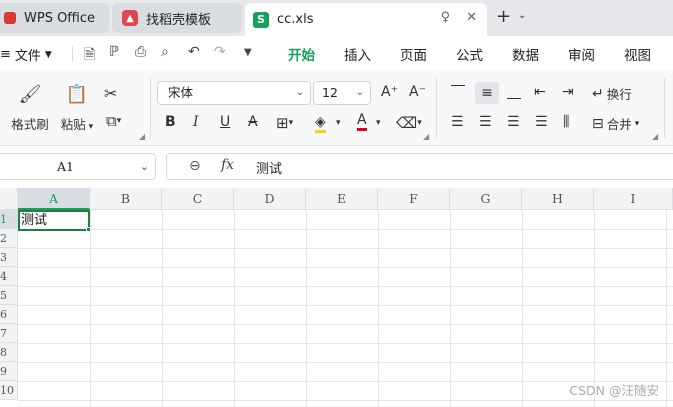 The image size is (673, 407). I want to click on formula-input: ⊖ fx 测试, so click(419, 166).